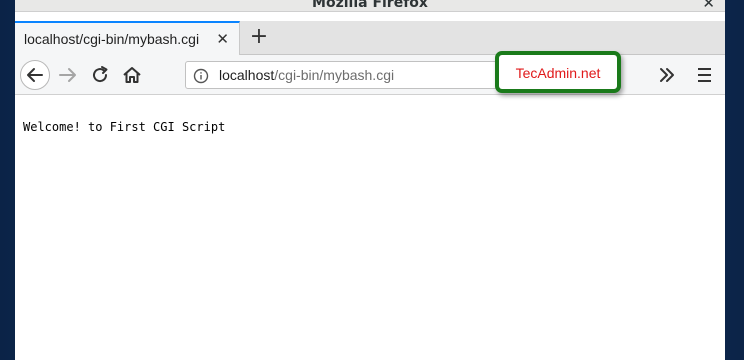 This screenshot has height=360, width=744. Describe the element at coordinates (124, 127) in the screenshot. I see `page-body-text: Welcome! to First CGI Script` at that location.